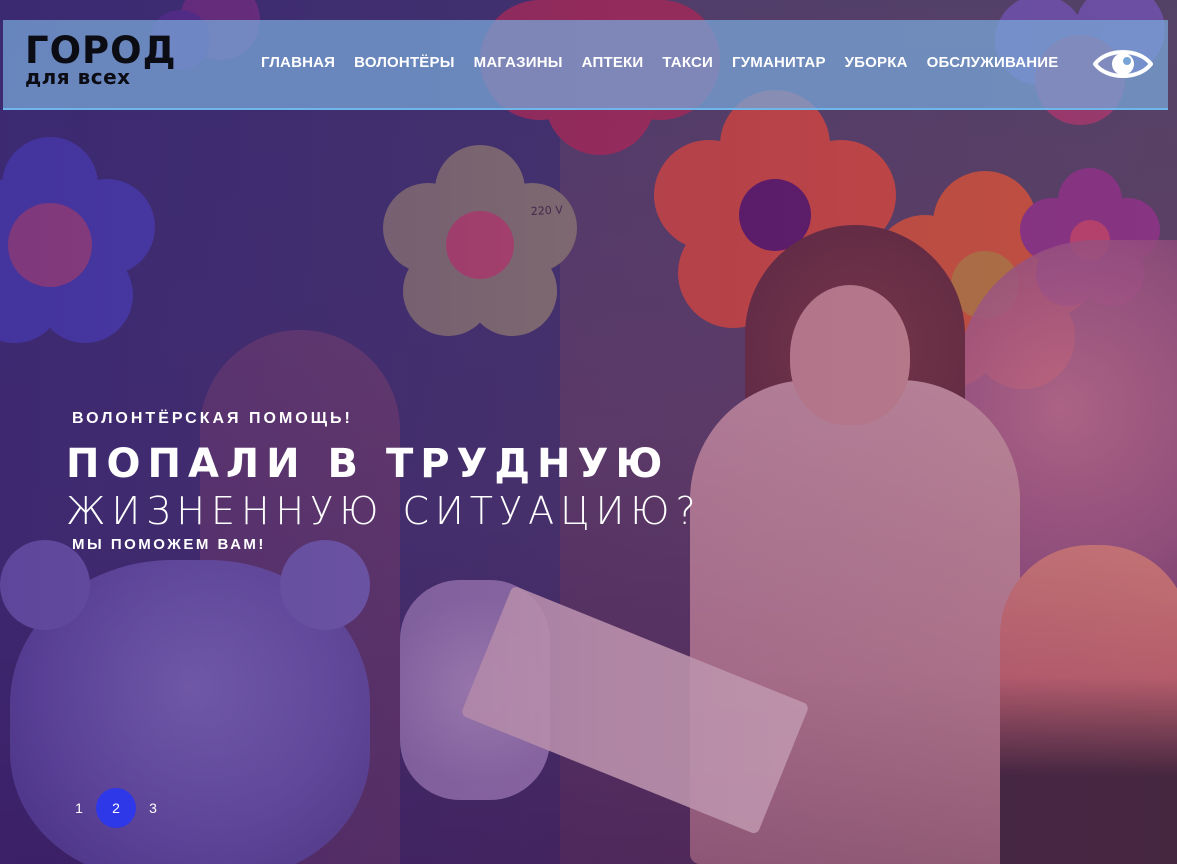 The height and width of the screenshot is (864, 1177). I want to click on hero-headline-line-1: ПОПАЛИ В ТРУДНУЮ, so click(368, 464).